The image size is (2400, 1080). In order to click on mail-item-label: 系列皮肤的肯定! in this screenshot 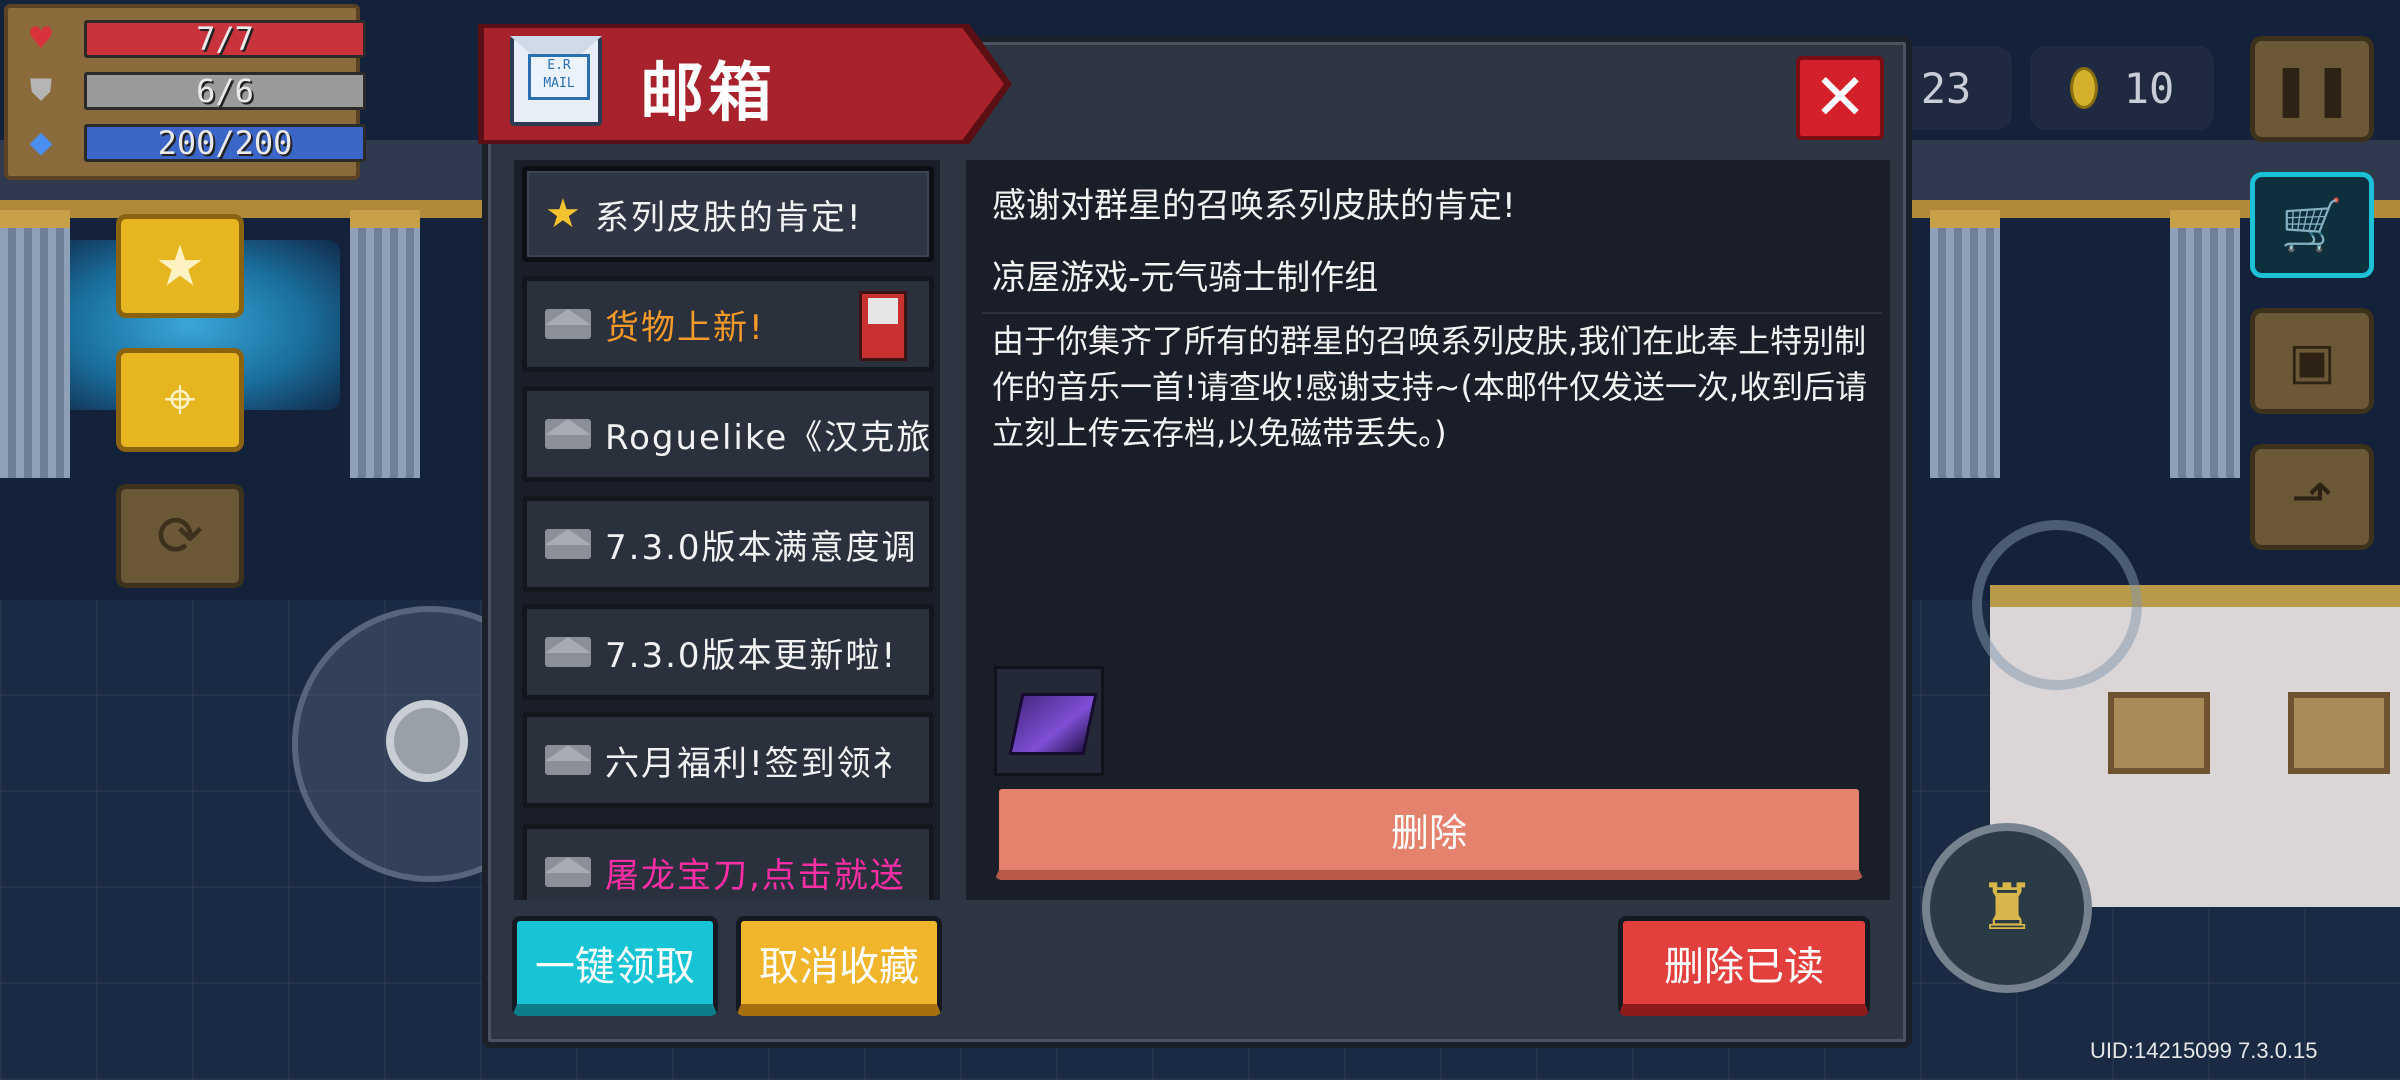, I will do `click(728, 217)`.